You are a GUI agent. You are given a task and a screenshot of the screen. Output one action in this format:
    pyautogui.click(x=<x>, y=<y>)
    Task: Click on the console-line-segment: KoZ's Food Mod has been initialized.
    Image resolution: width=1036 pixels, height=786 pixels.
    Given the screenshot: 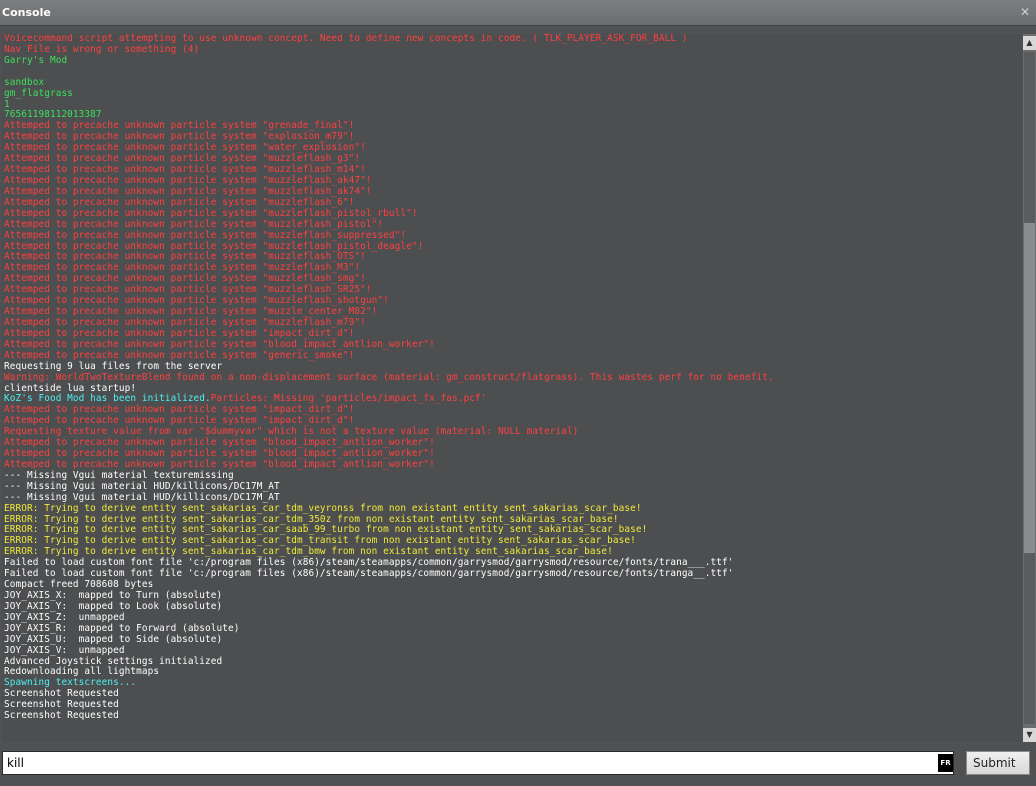 What is the action you would take?
    pyautogui.click(x=107, y=399)
    